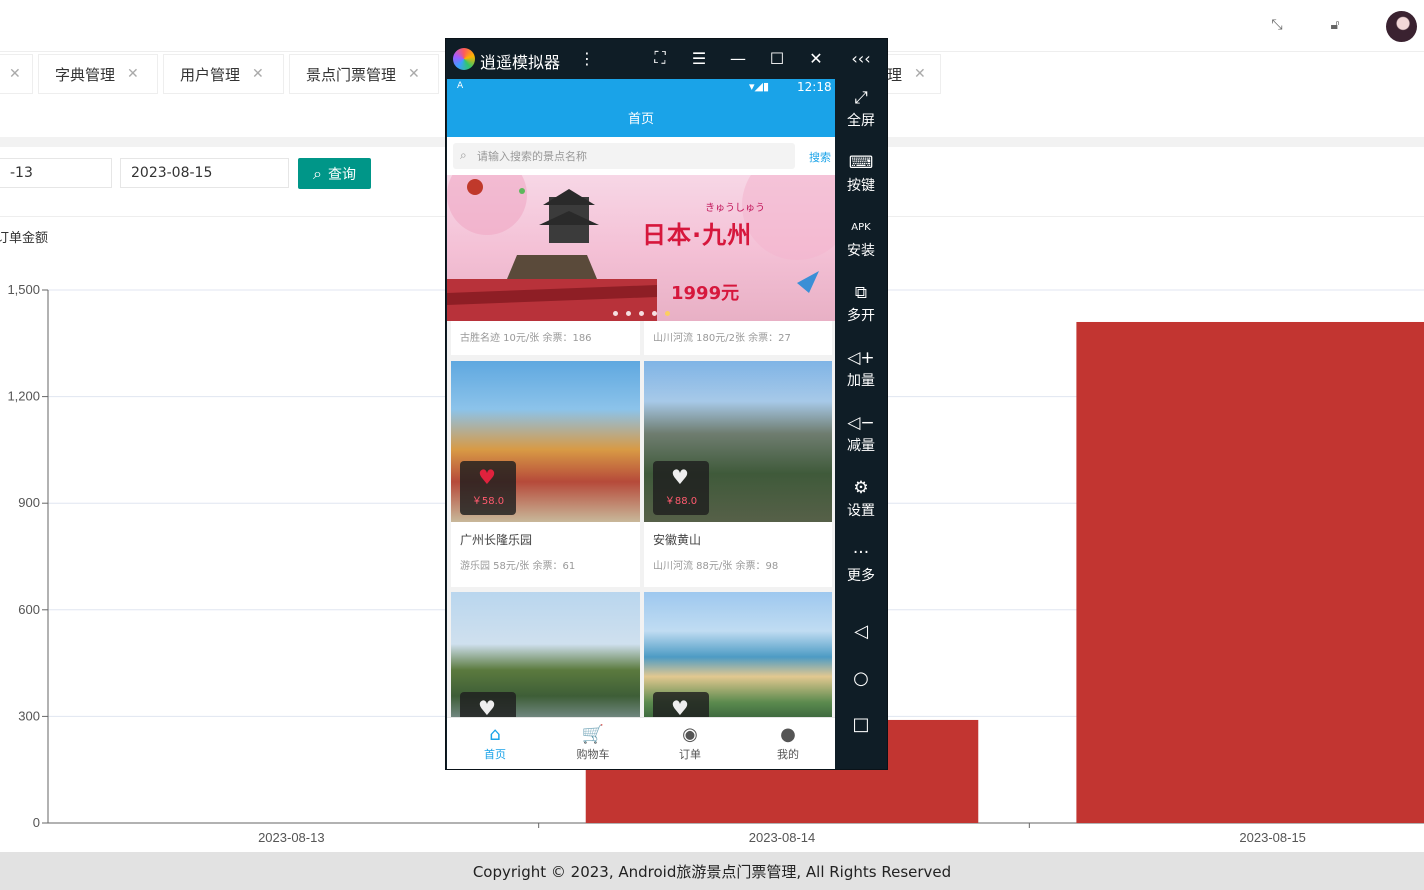 The width and height of the screenshot is (1424, 890). What do you see at coordinates (738, 474) in the screenshot?
I see `scenic-card-huangshan: ♥ ￥88.0 安徽黄山 山川河流 88元/张 余票：98` at bounding box center [738, 474].